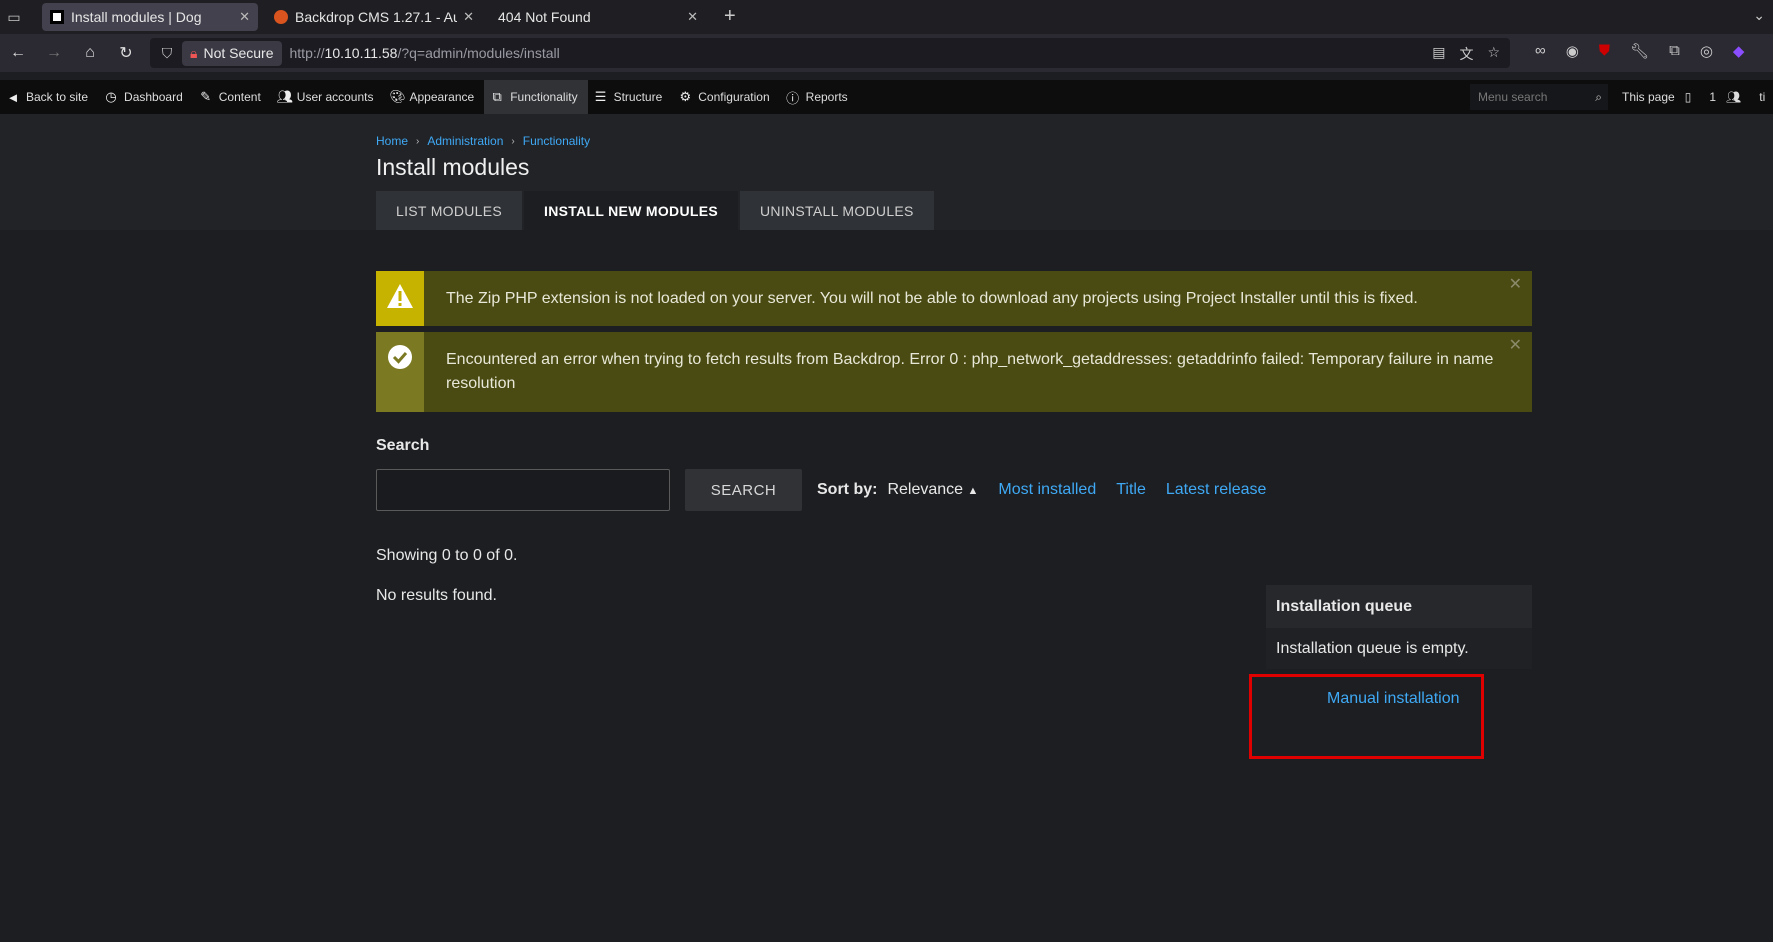 This screenshot has height=942, width=1773. I want to click on sort-most-installed: Most installed, so click(1047, 490).